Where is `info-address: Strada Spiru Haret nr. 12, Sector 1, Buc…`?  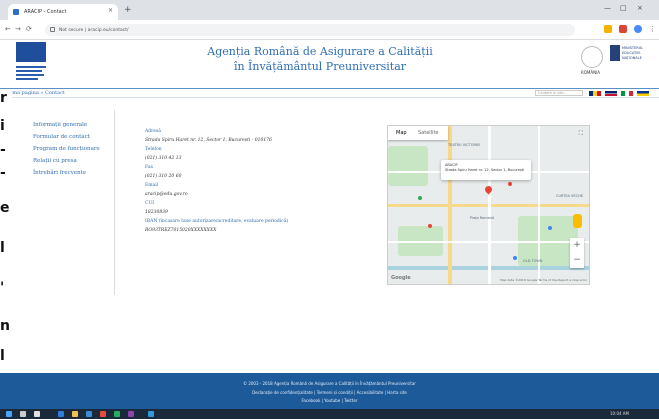
info-address: Strada Spiru Haret nr. 12, Sector 1, Buc… is located at coordinates (485, 170).